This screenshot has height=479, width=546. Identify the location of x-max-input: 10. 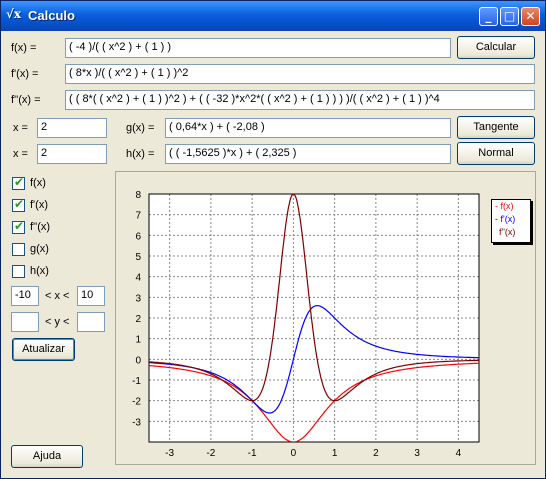
(91, 296).